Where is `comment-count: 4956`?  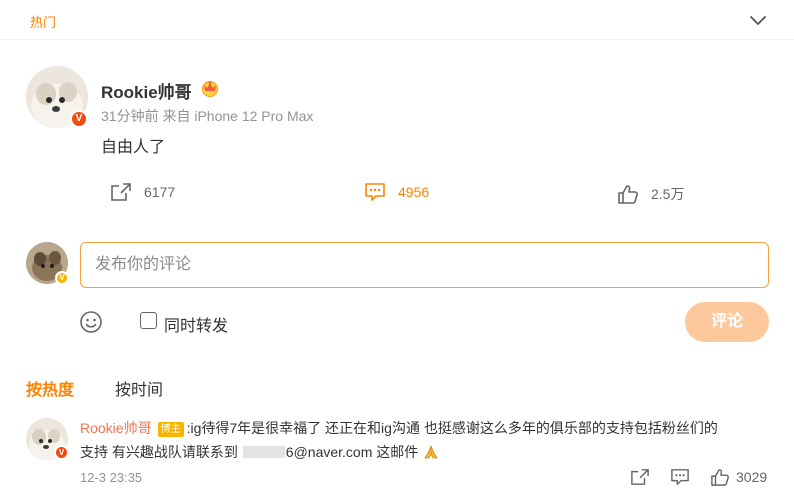 comment-count: 4956 is located at coordinates (414, 192).